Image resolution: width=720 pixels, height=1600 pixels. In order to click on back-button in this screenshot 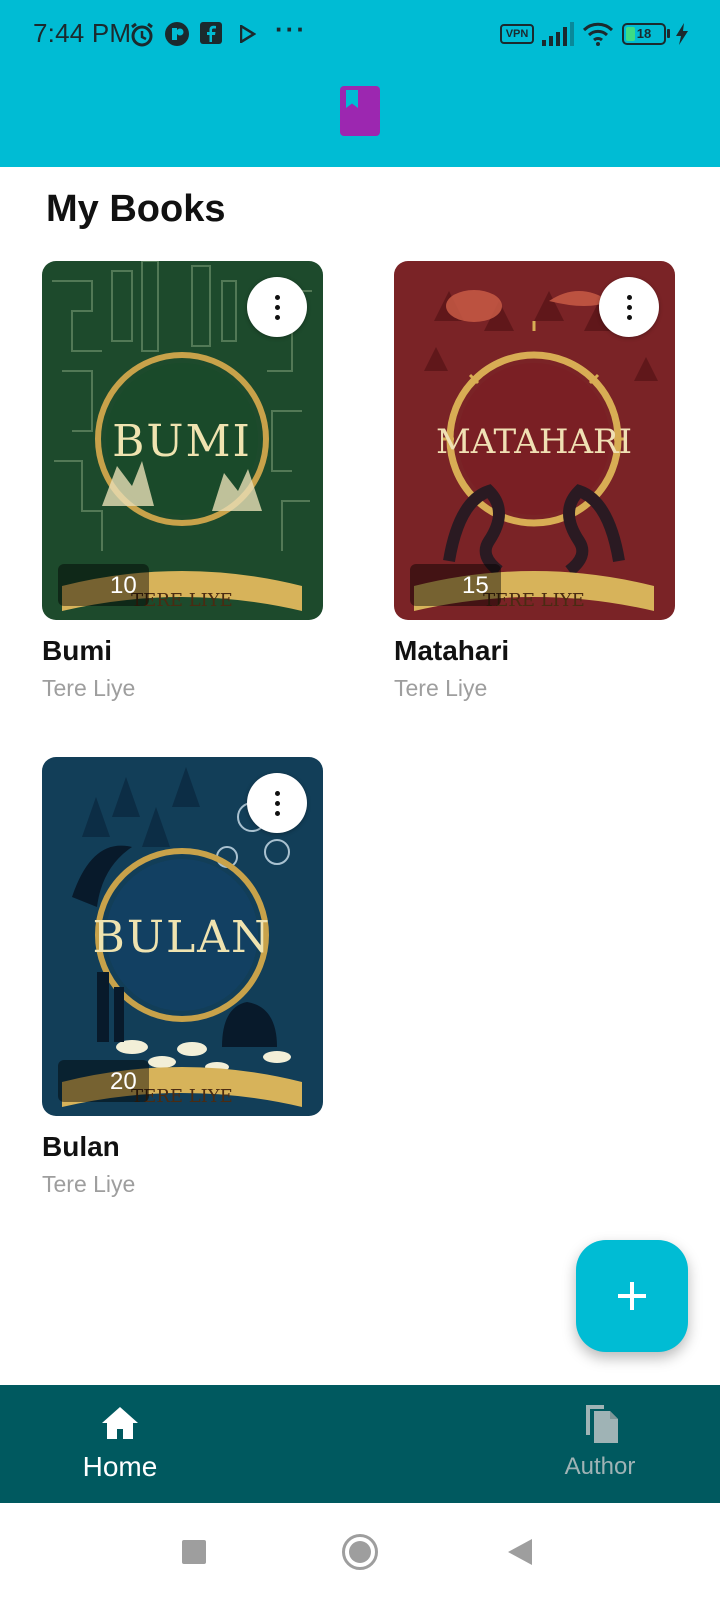, I will do `click(520, 1552)`.